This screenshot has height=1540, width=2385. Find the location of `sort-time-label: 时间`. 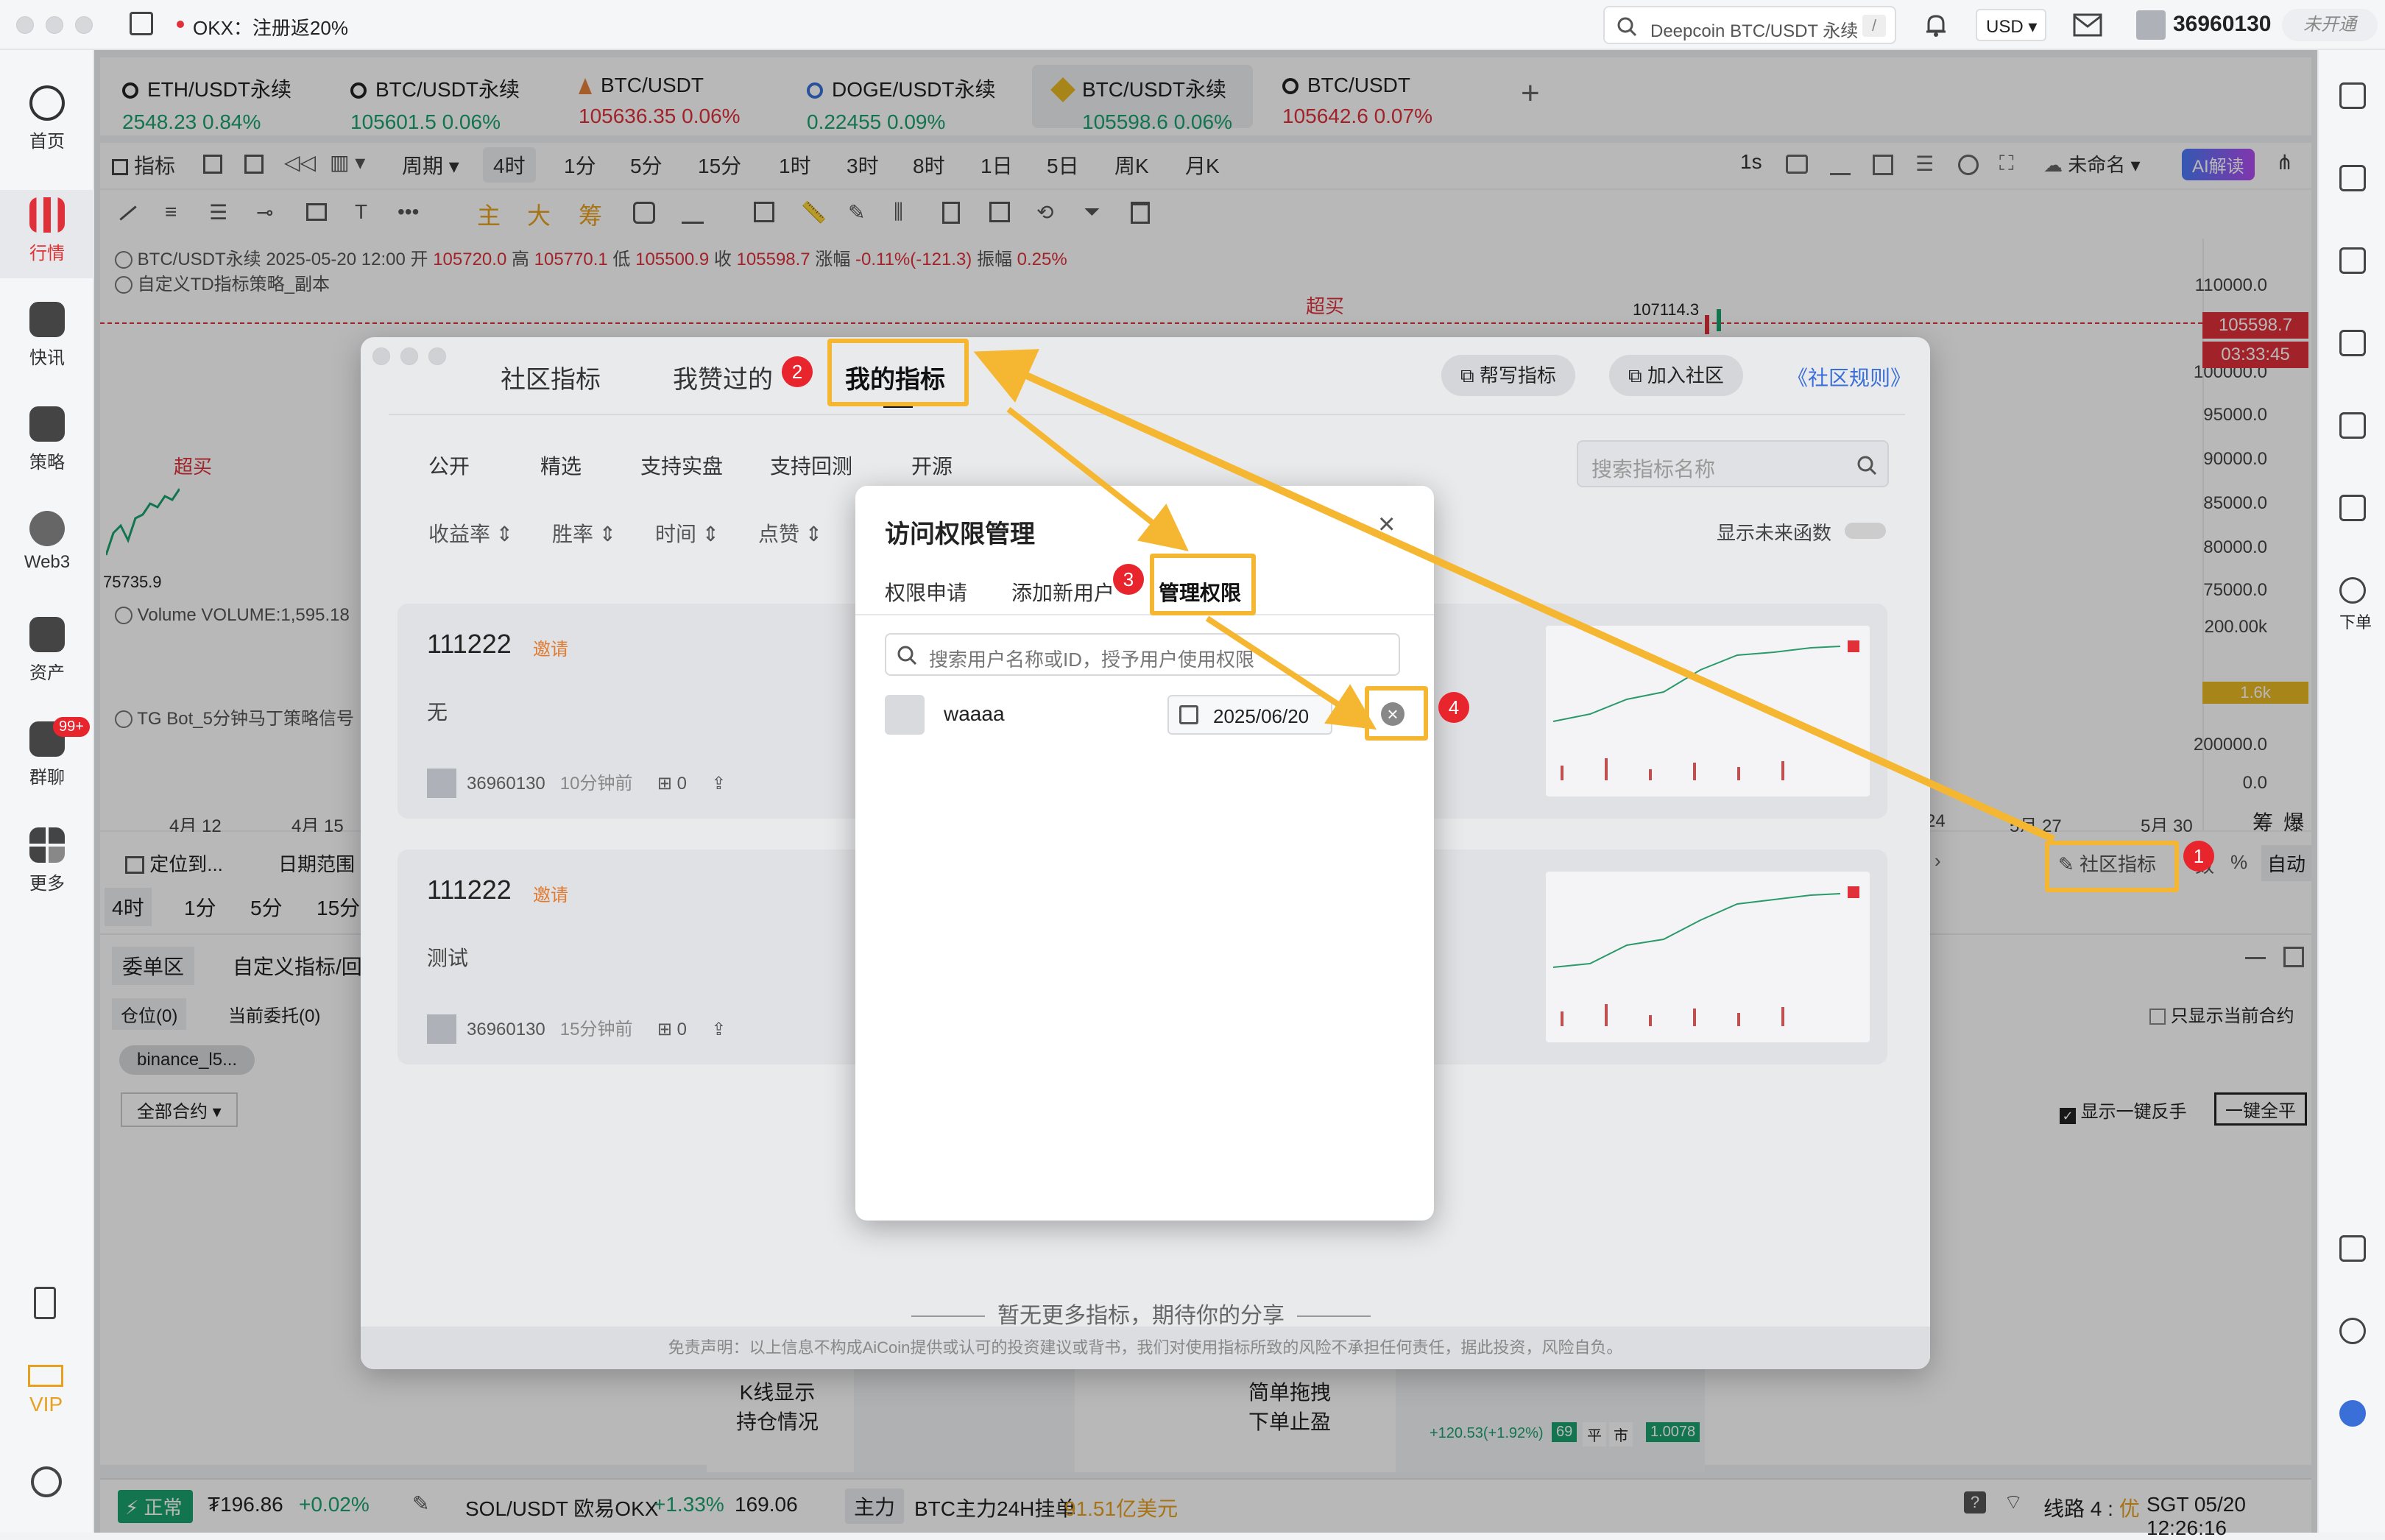

sort-time-label: 时间 is located at coordinates (676, 534).